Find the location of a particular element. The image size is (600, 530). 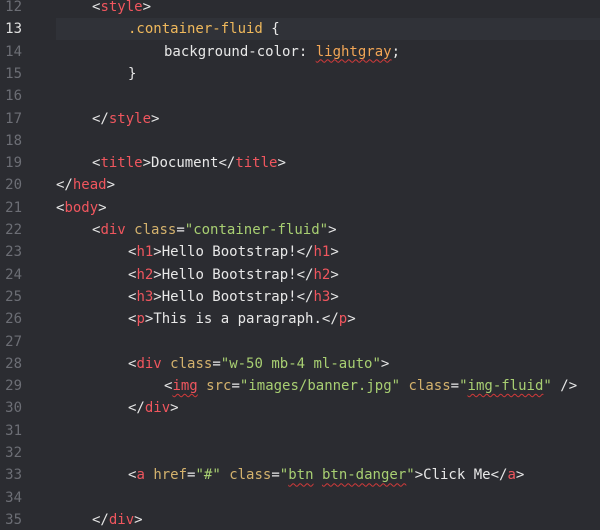

code-text: <style> is located at coordinates (121, 9).